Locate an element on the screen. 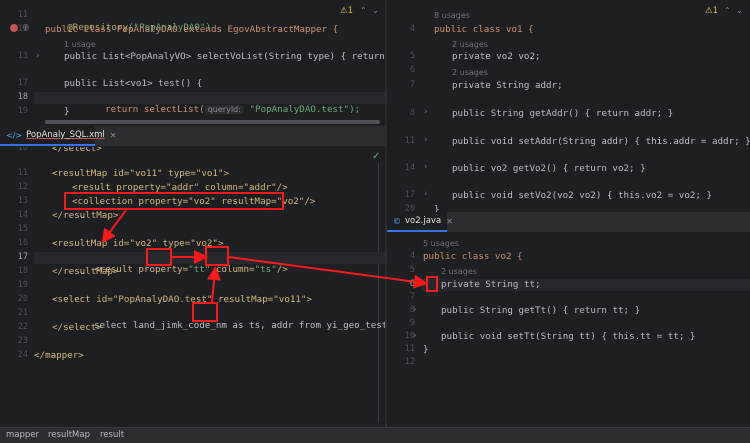 The width and height of the screenshot is (750, 443). dao-gutter: 11 12 13 17 18 19 is located at coordinates (17, 62).